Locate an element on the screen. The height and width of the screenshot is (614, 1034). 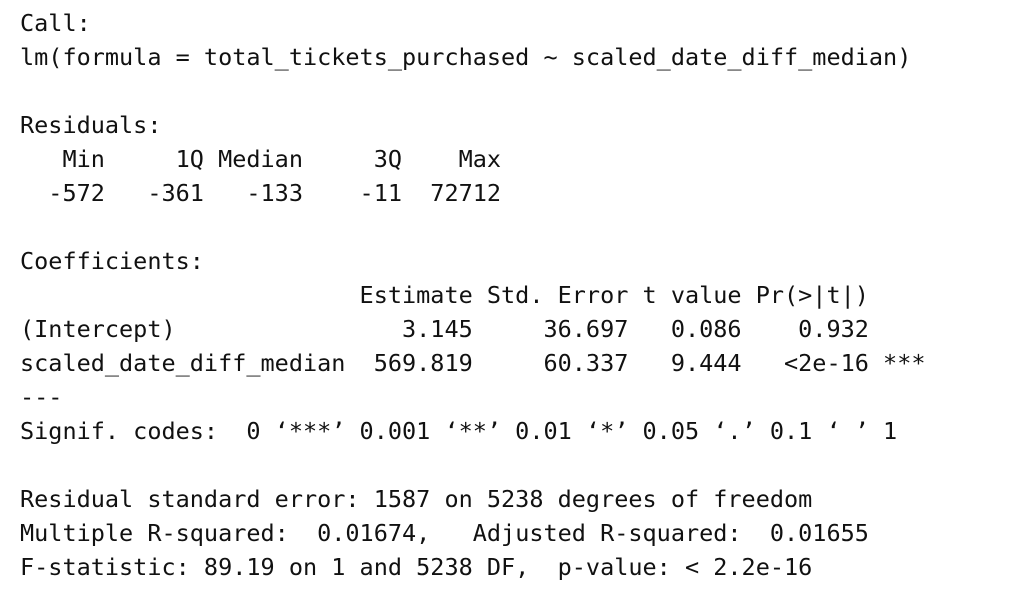
coefficients-column-labels: Estimate Std. Error t value Pr(>|t|) is located at coordinates (473, 295).